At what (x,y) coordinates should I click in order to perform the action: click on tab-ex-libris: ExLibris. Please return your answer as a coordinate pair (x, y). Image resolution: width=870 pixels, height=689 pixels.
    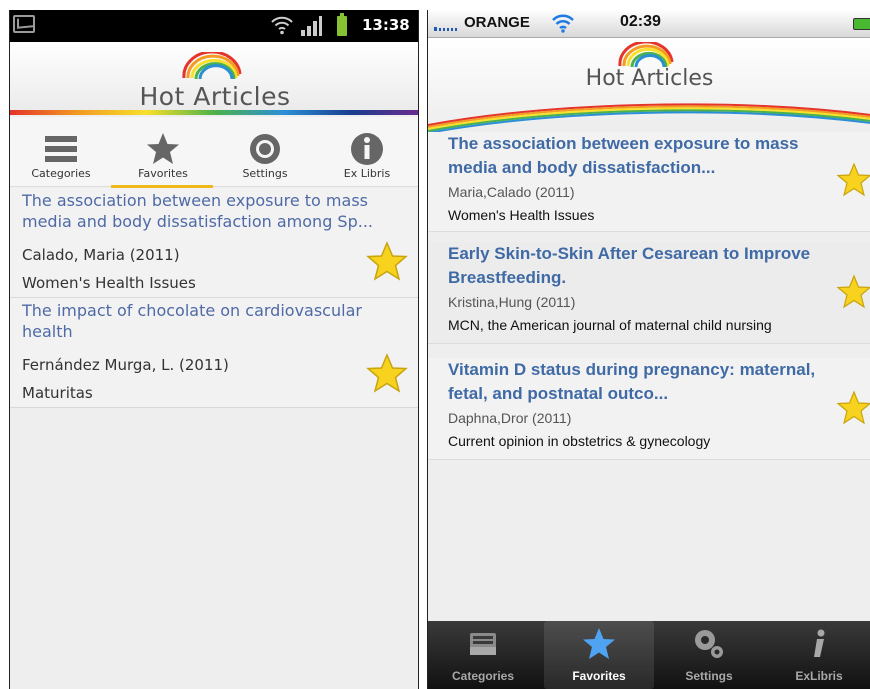
    Looking at the image, I should click on (817, 655).